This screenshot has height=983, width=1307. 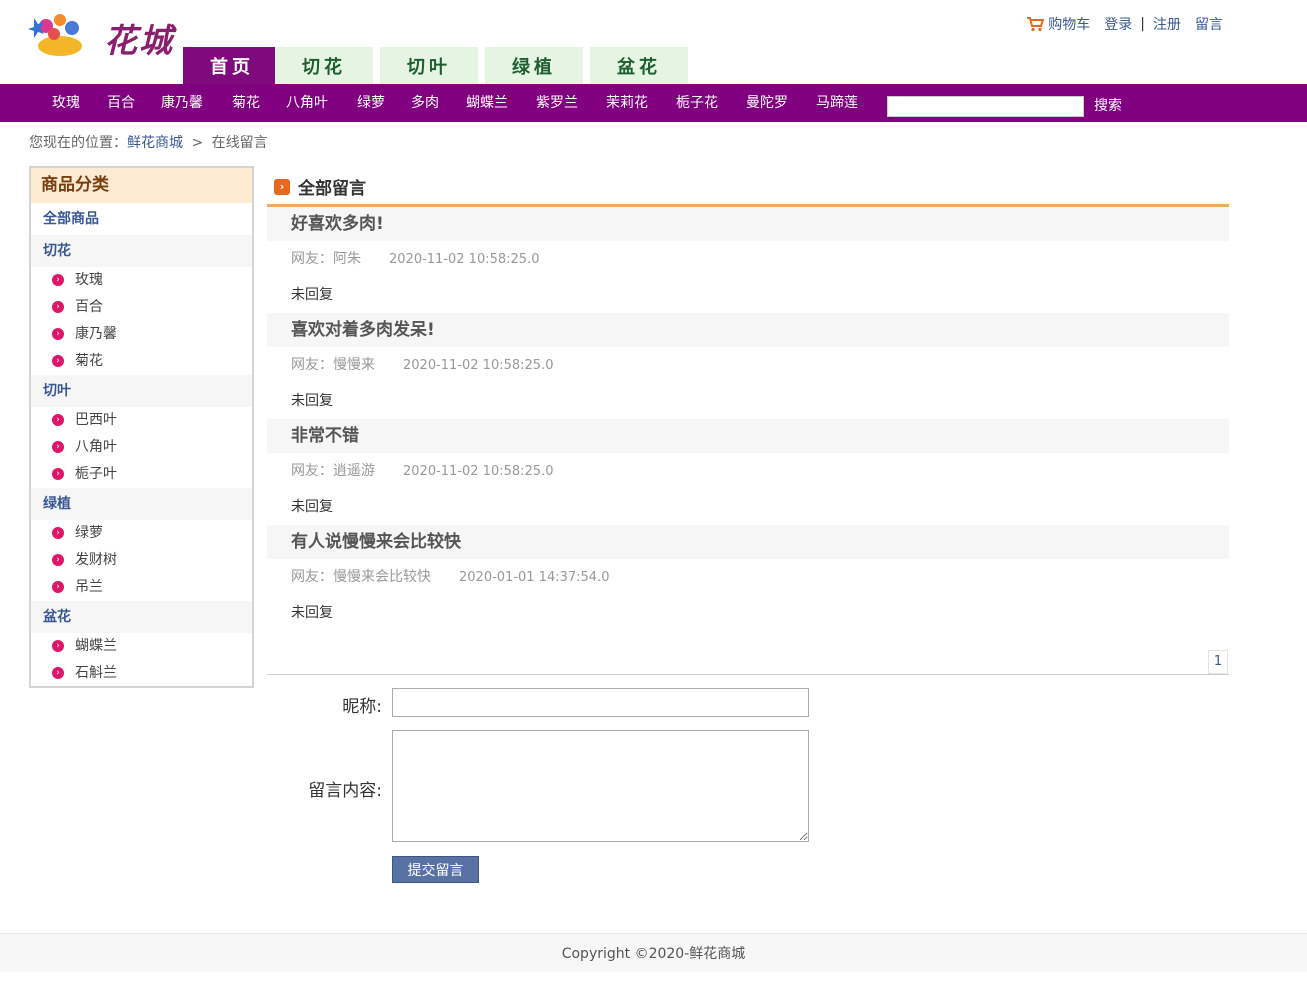 What do you see at coordinates (141, 251) in the screenshot?
I see `sidebar-category: 切花` at bounding box center [141, 251].